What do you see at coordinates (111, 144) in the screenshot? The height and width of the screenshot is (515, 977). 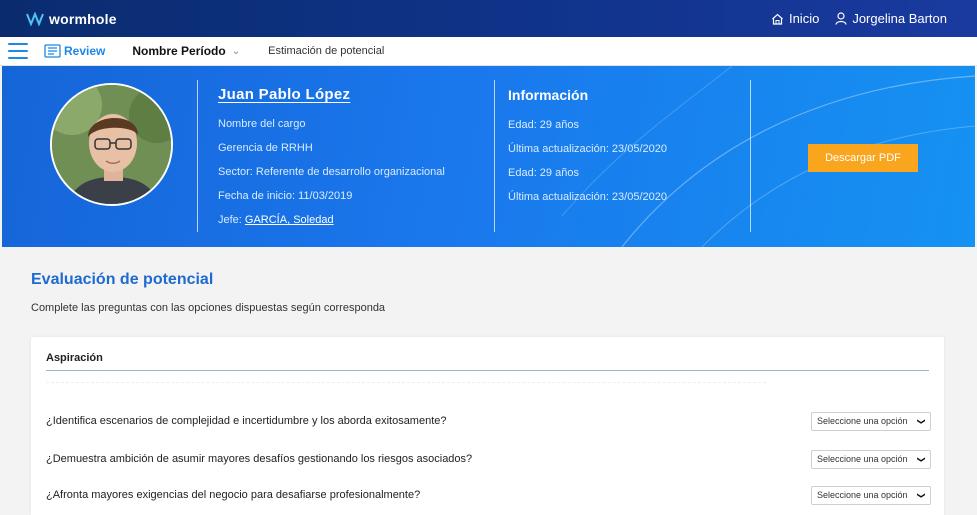 I see `avatar` at bounding box center [111, 144].